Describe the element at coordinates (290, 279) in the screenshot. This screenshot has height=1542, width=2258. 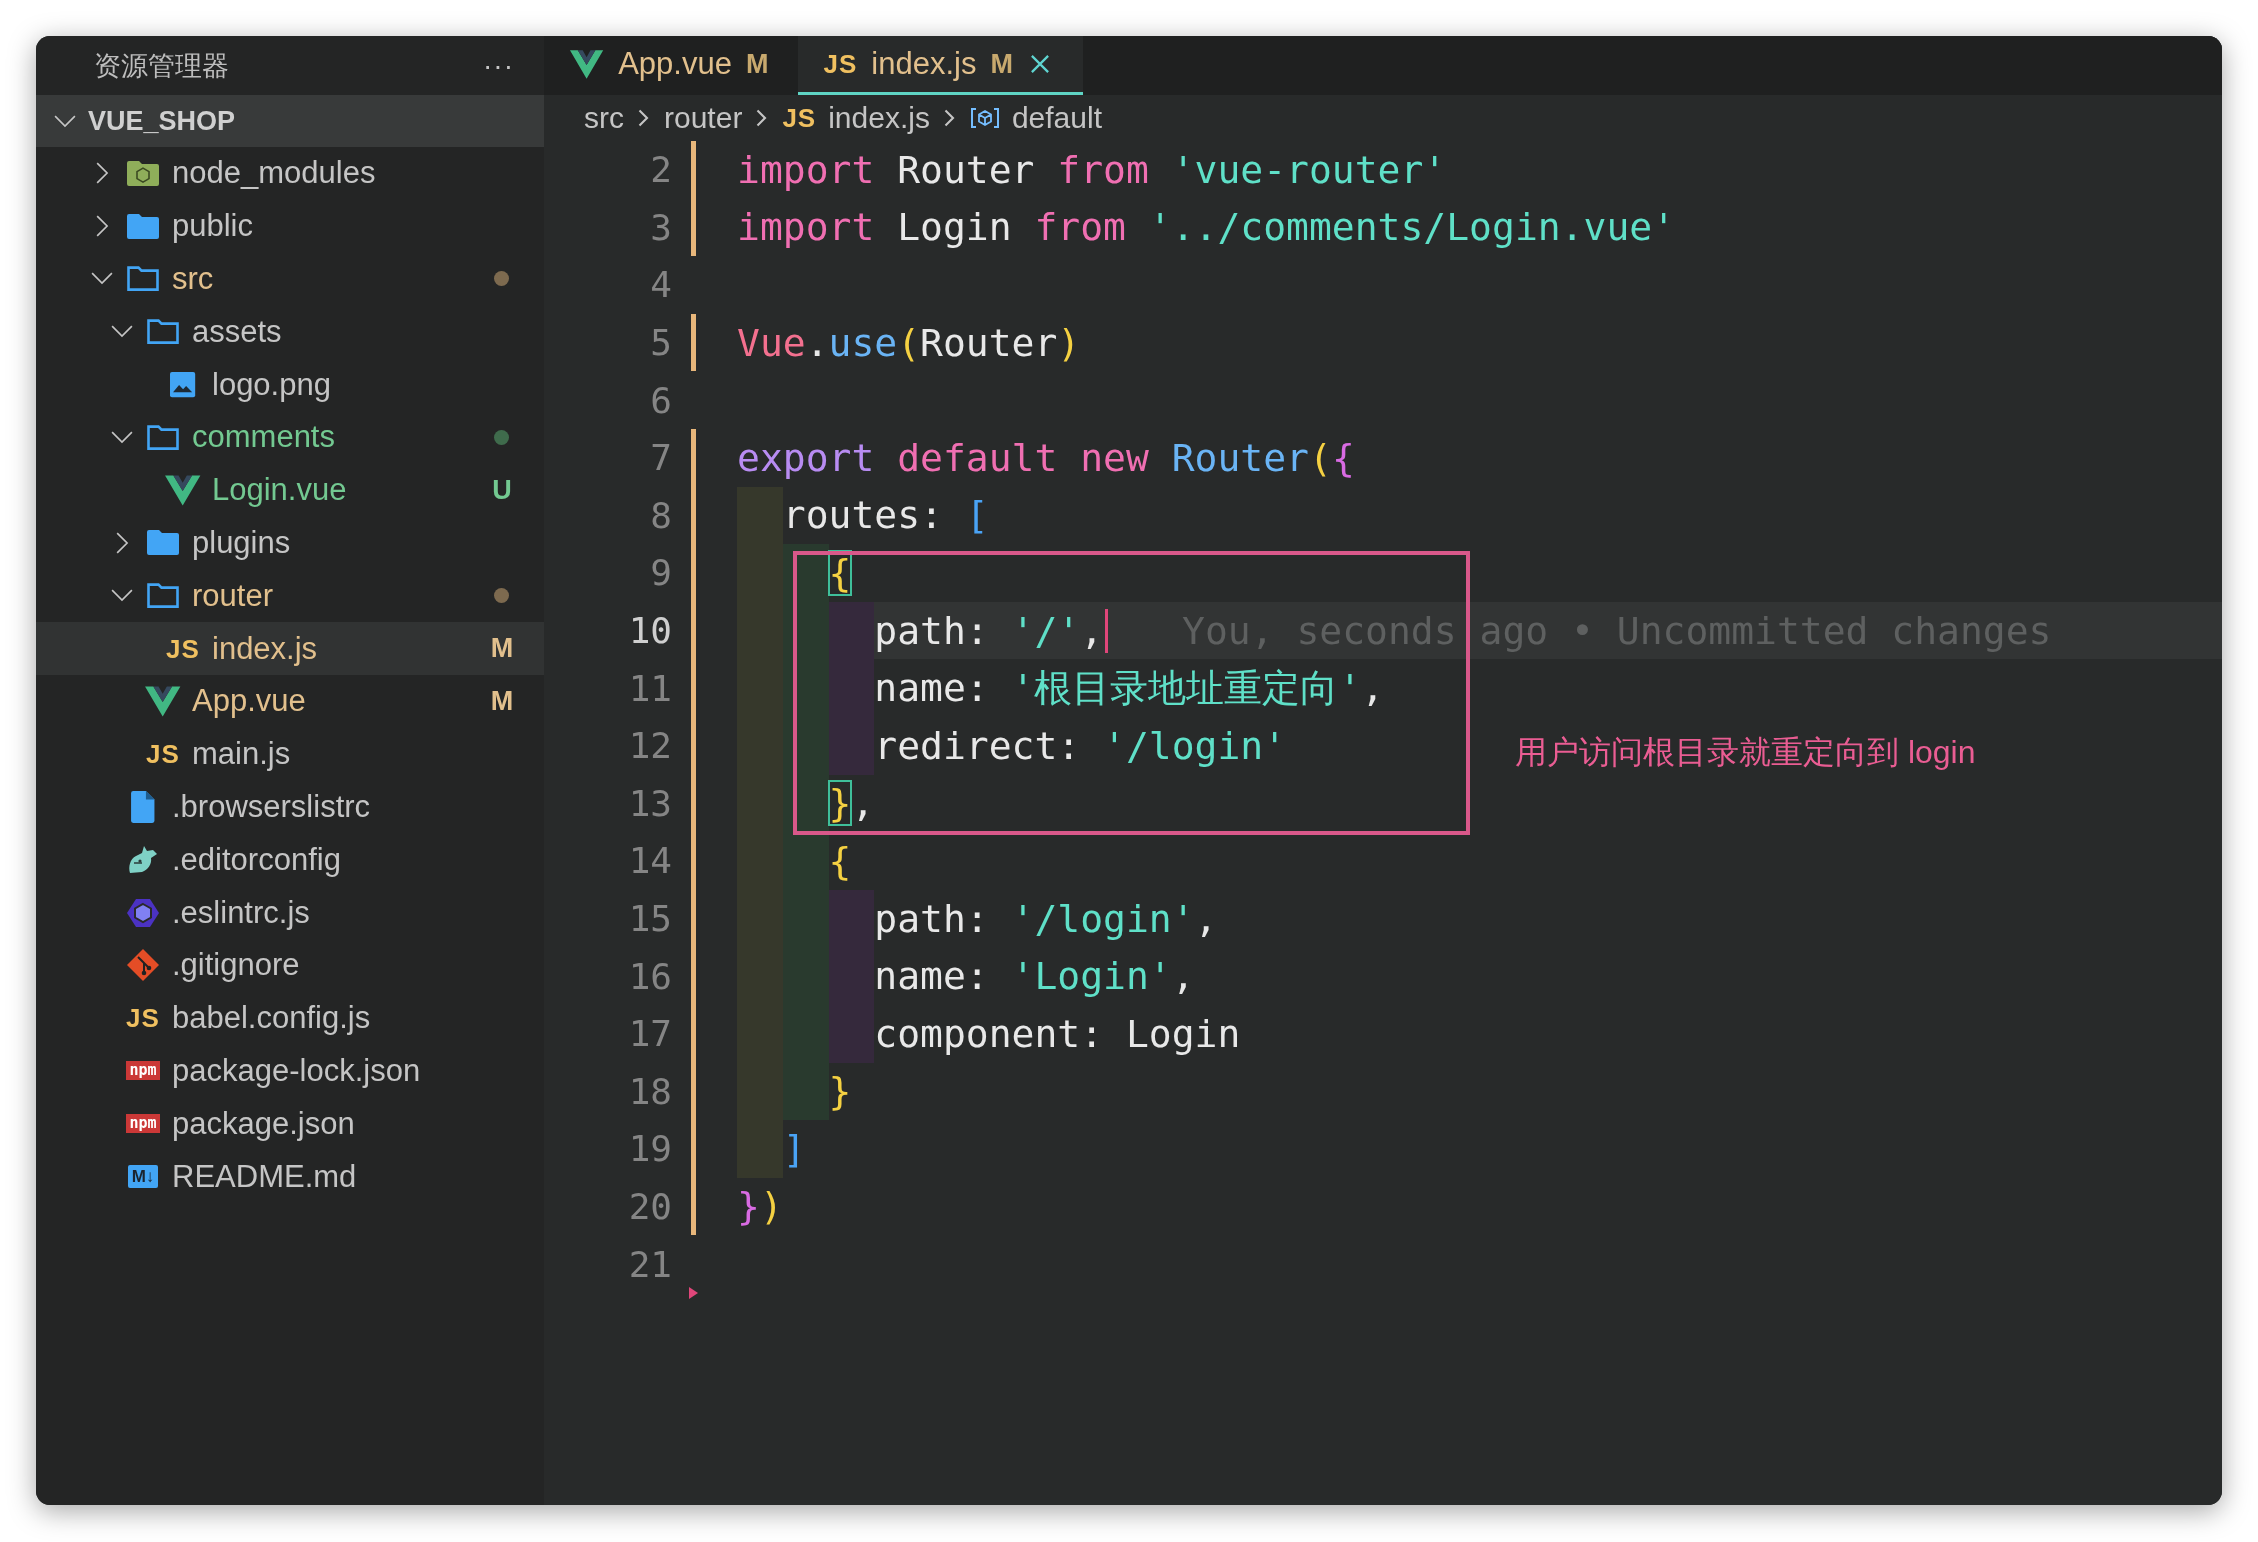
I see `tree-item: src` at that location.